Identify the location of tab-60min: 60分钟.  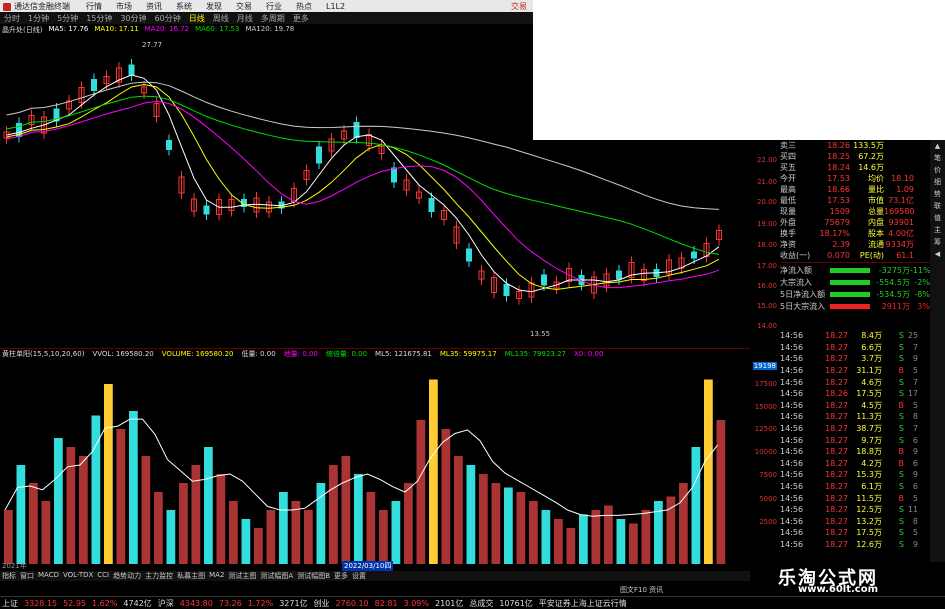
(168, 18).